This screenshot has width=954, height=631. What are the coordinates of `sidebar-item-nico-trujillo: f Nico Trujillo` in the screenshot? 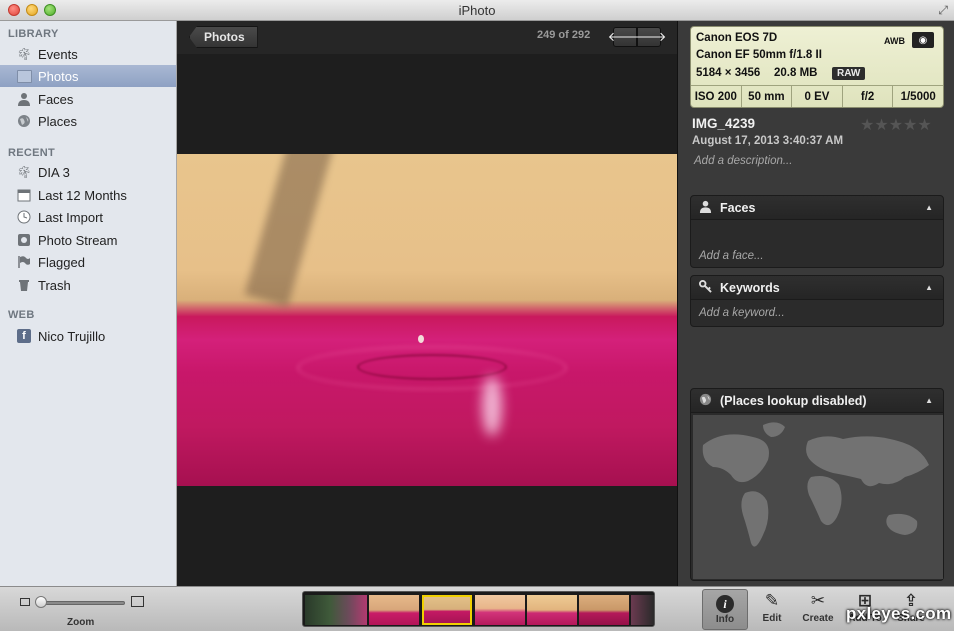 It's located at (88, 336).